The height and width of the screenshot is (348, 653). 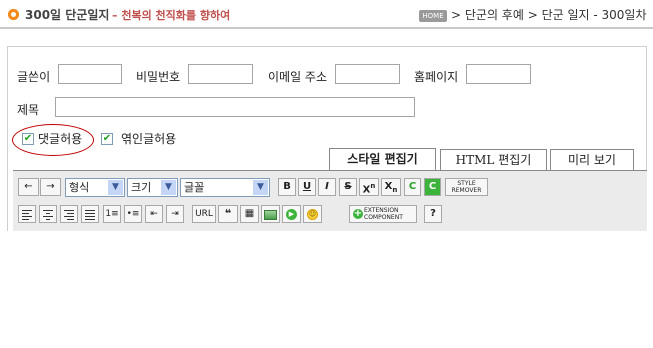 I want to click on extension-component-label: EXTENSION COMPONENT, so click(x=383, y=214).